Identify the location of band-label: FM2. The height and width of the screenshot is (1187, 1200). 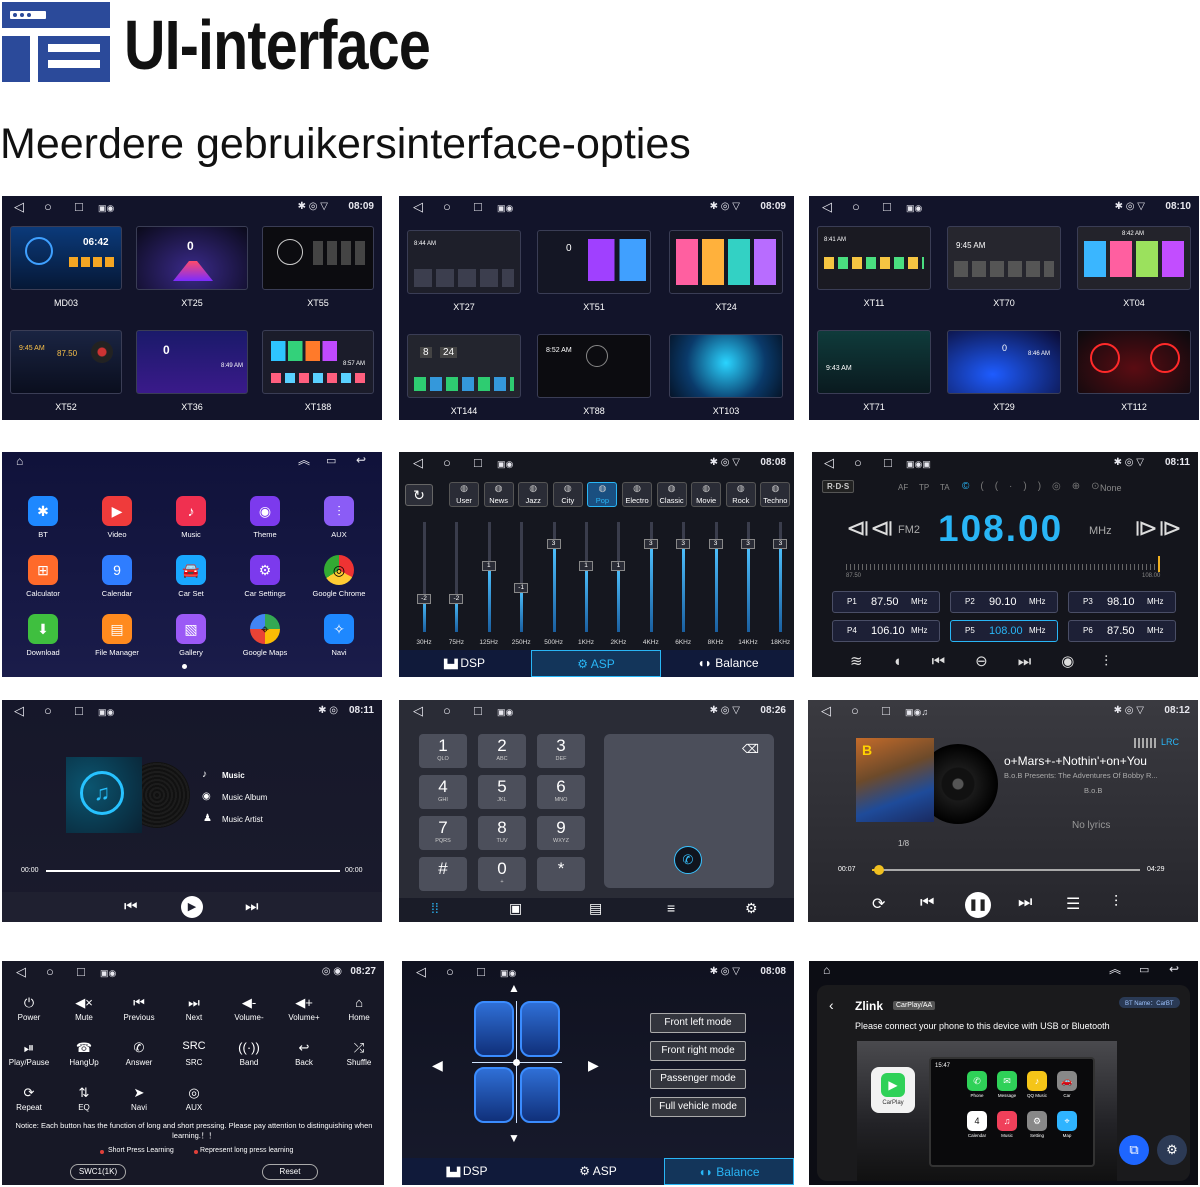
(909, 530).